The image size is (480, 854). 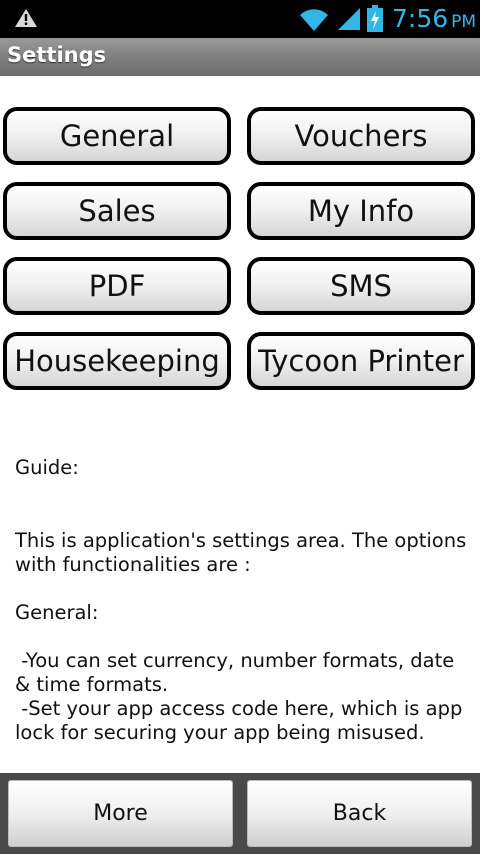 I want to click on signal-icon, so click(x=349, y=19).